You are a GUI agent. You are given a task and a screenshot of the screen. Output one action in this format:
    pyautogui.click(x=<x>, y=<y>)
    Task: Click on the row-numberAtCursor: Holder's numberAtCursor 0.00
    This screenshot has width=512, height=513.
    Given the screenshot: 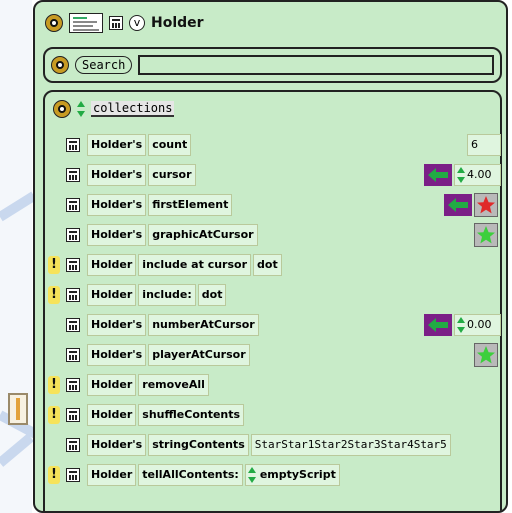 What is the action you would take?
    pyautogui.click(x=273, y=325)
    